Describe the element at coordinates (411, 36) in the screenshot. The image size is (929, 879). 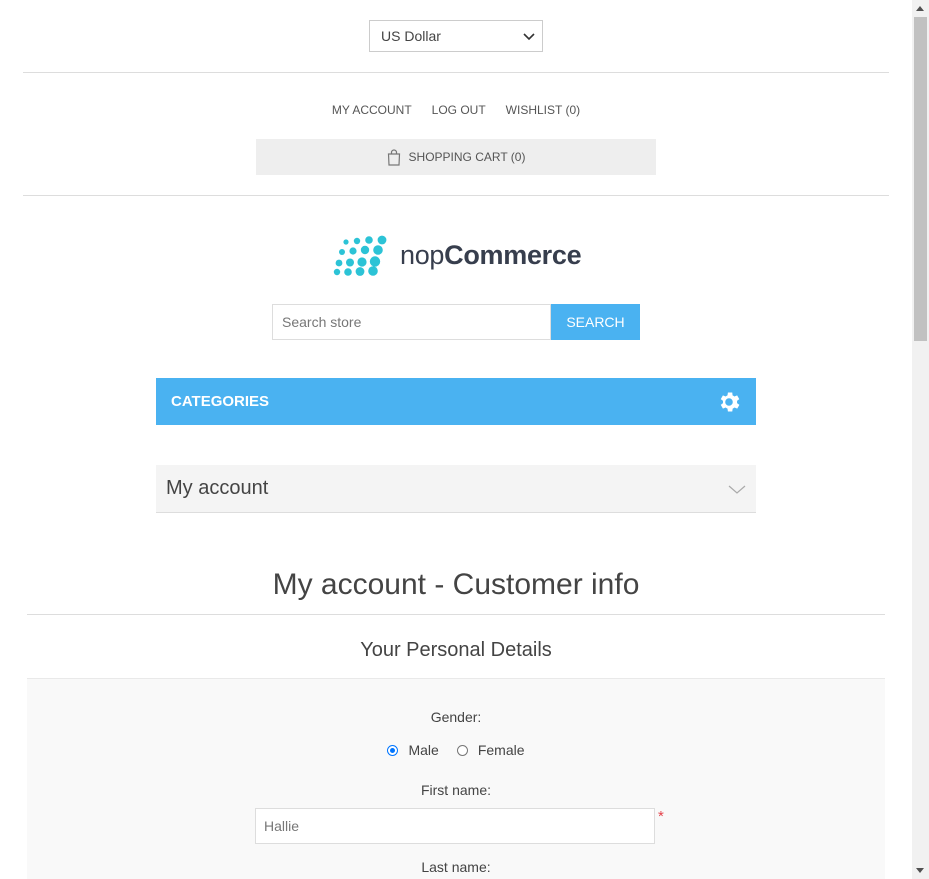
I see `currency-select-value: US Dollar` at that location.